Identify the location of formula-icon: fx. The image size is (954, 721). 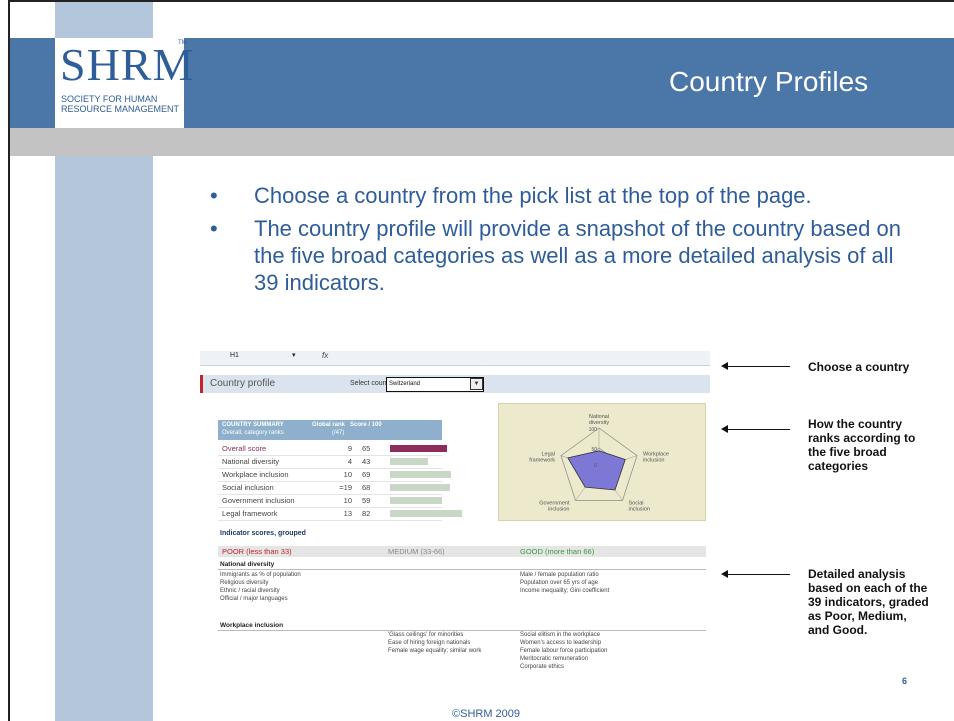
(325, 355).